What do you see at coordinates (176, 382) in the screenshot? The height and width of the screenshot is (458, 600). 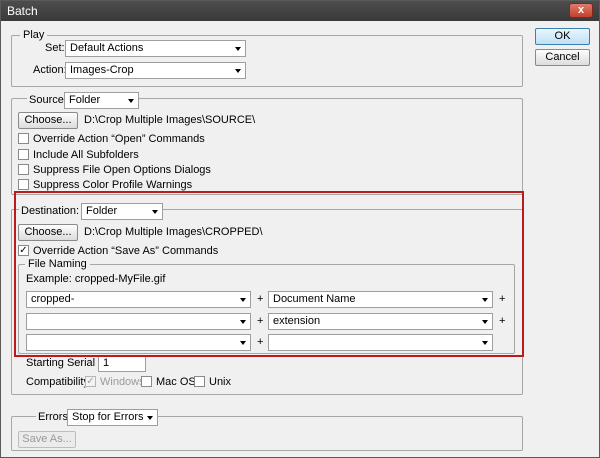 I see `compat-mac-label: Mac OS` at bounding box center [176, 382].